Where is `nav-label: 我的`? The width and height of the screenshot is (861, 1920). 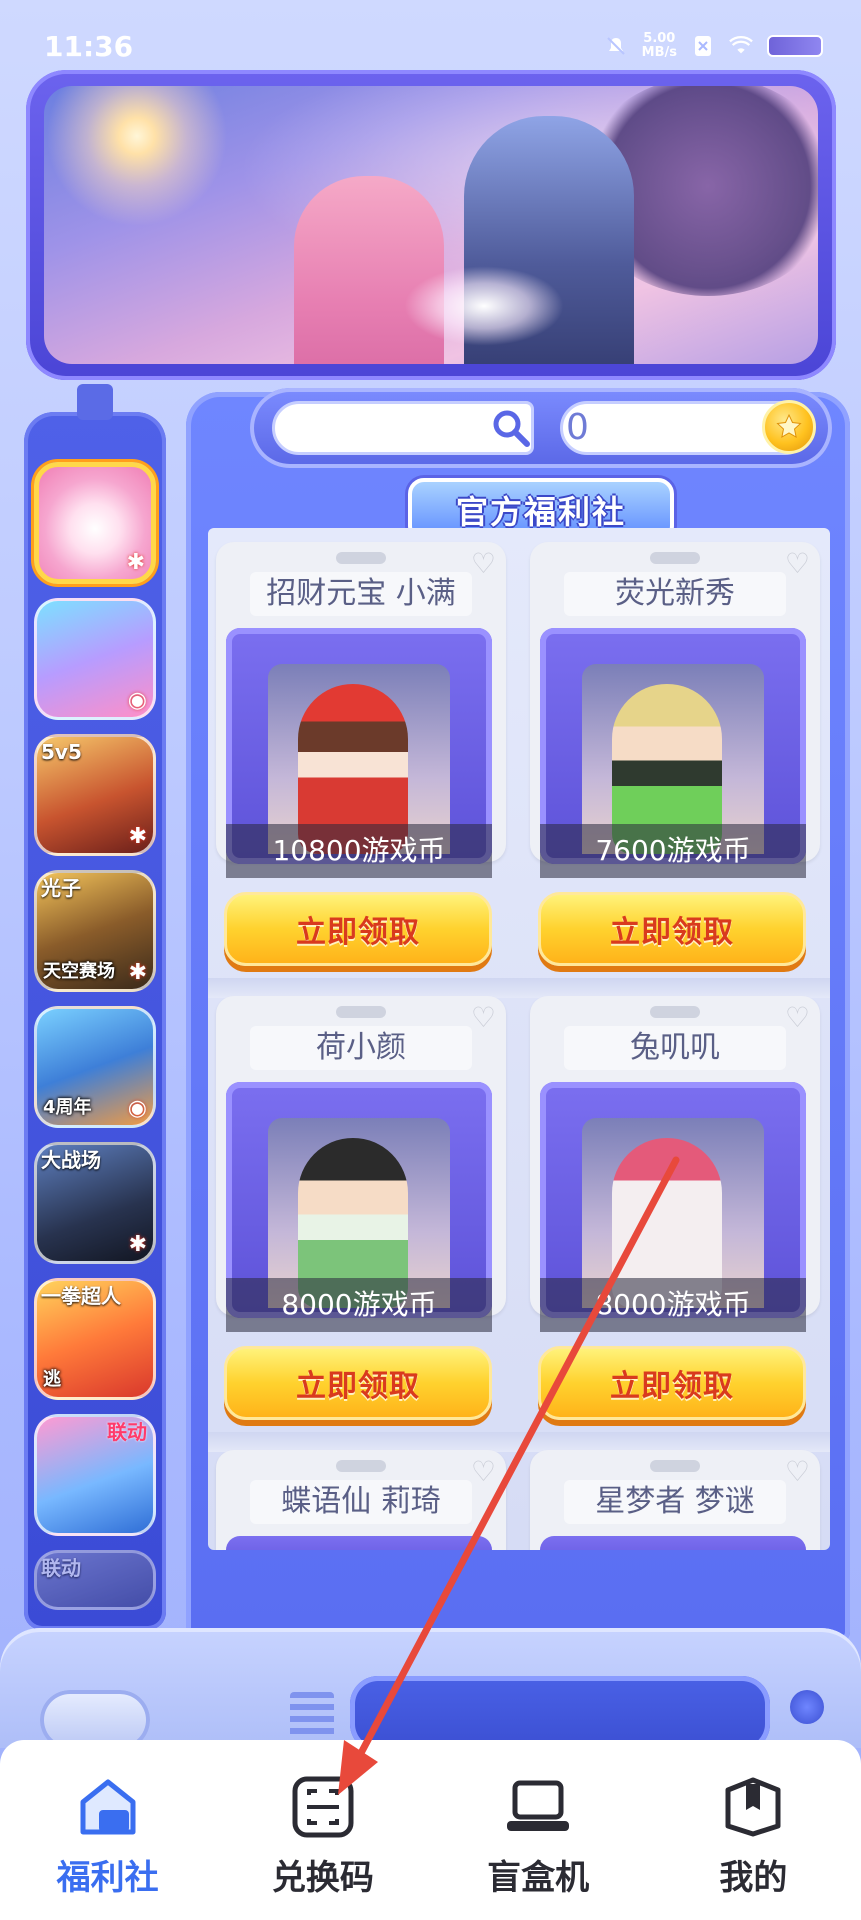
nav-label: 我的 is located at coordinates (753, 1878).